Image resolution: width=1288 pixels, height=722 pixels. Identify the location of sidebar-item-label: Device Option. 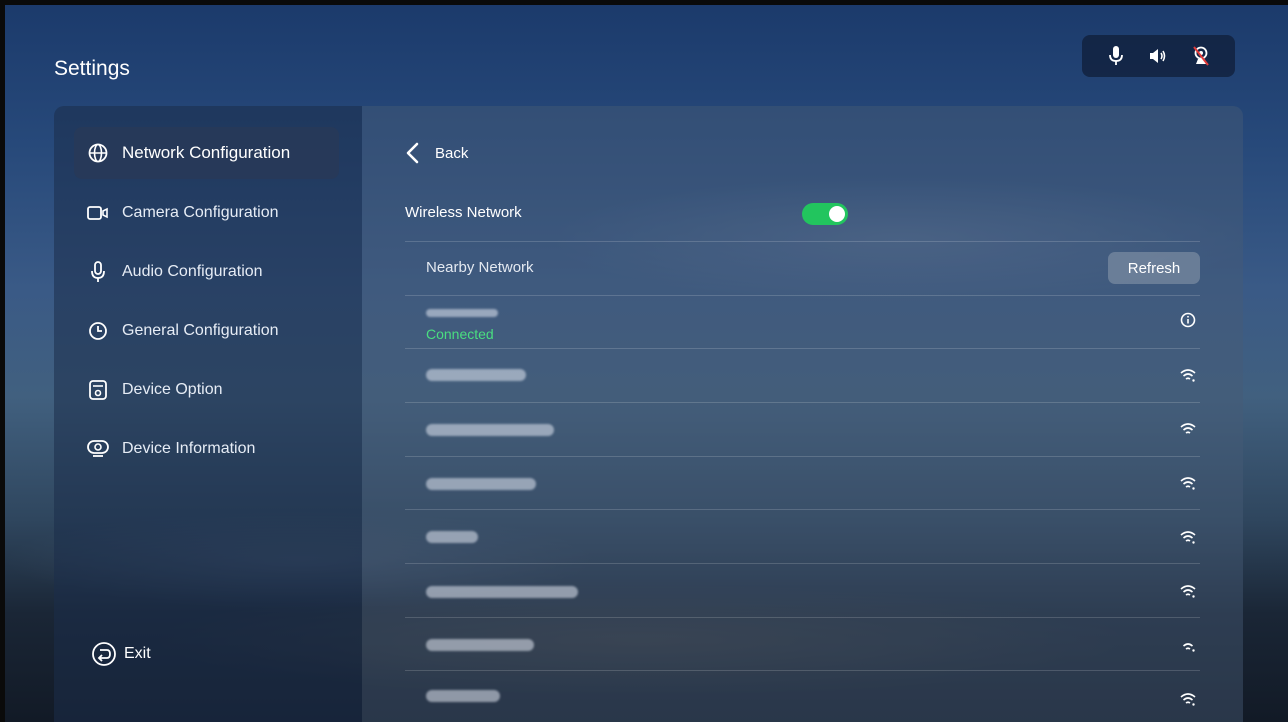
(172, 389).